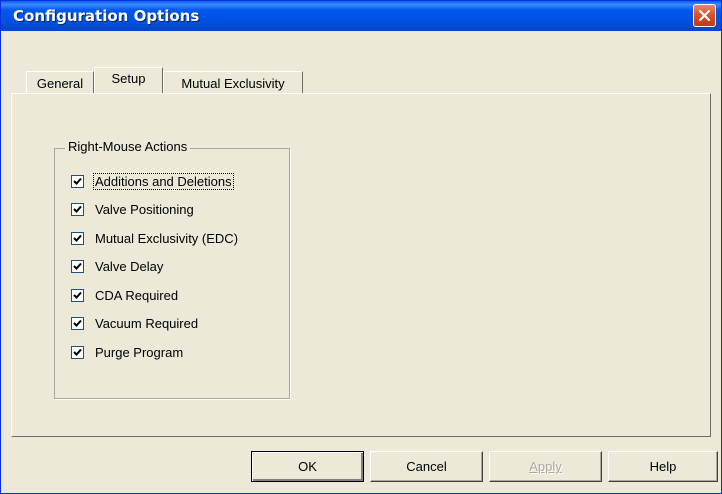 The height and width of the screenshot is (494, 722). I want to click on checkbox-vacuum-required: Vacuum Required, so click(135, 323).